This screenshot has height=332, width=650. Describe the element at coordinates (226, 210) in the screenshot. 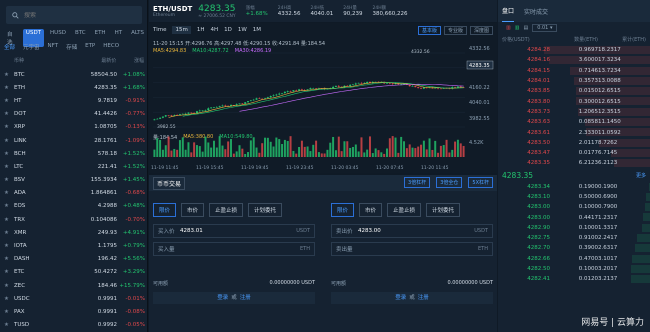

I see `order-type-tab: 止盈止损` at that location.